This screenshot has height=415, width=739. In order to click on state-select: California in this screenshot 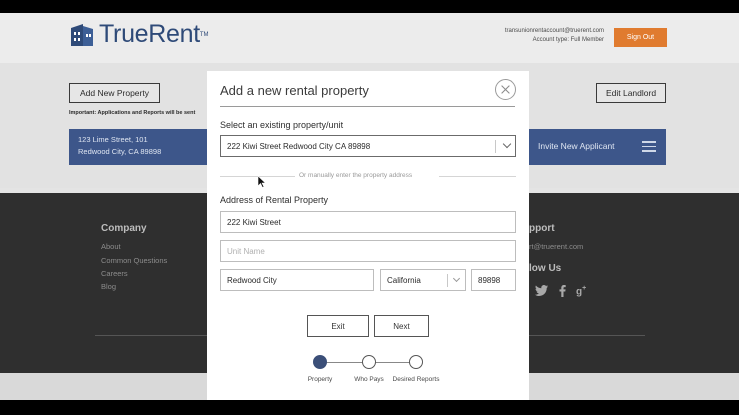, I will do `click(423, 280)`.